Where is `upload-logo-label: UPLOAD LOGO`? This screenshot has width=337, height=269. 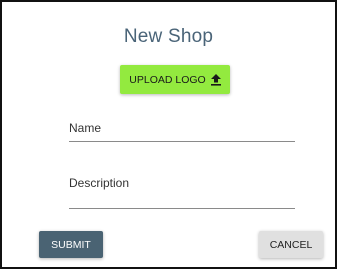 upload-logo-label: UPLOAD LOGO is located at coordinates (167, 79).